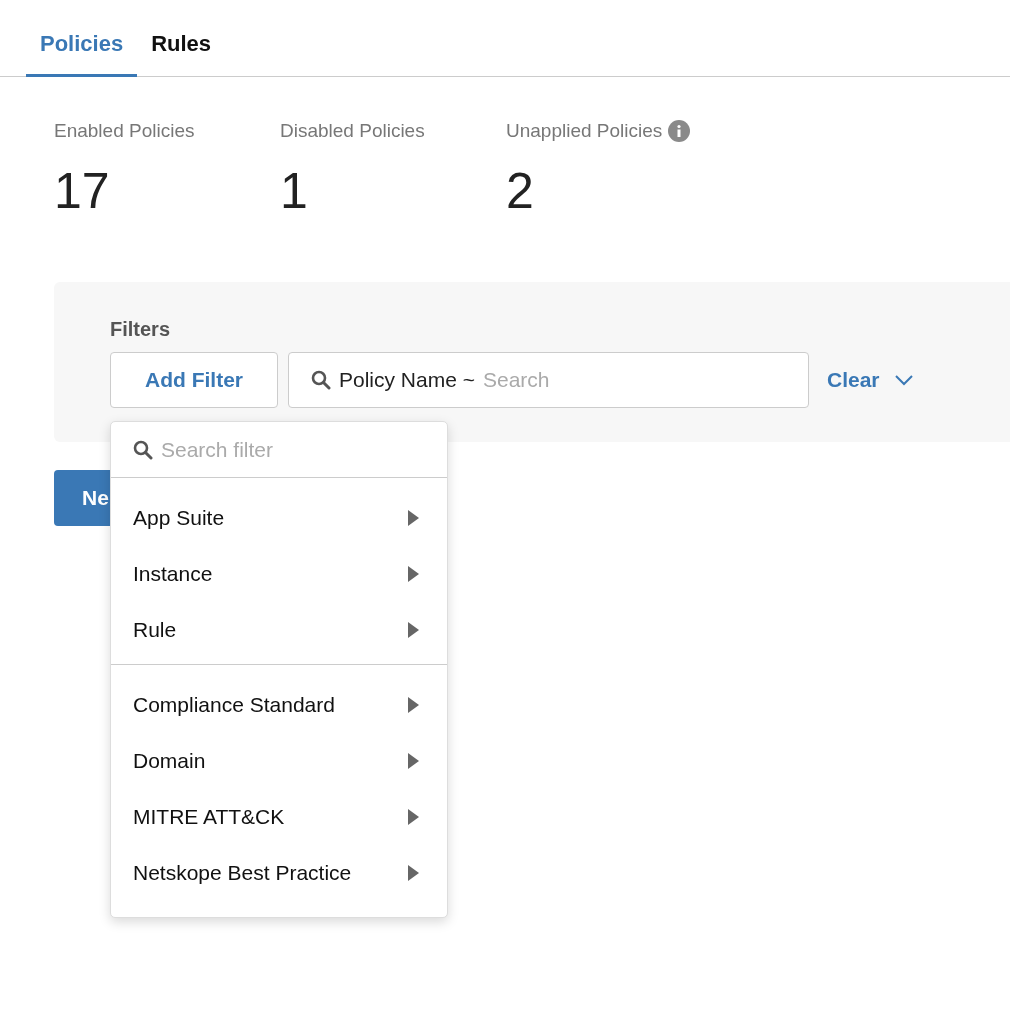  What do you see at coordinates (584, 131) in the screenshot?
I see `stat-label: Unapplied Policies` at bounding box center [584, 131].